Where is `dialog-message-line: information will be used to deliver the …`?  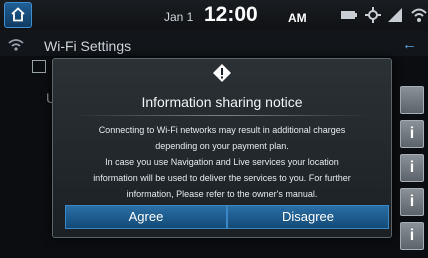
dialog-message-line: information will be used to deliver the … is located at coordinates (222, 178).